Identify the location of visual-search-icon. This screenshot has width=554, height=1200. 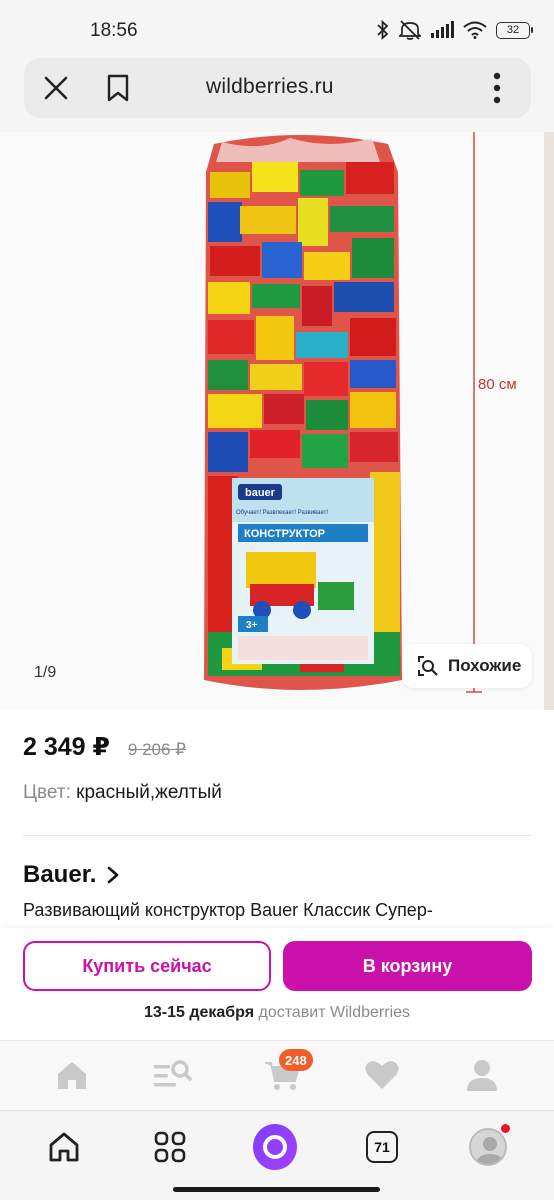
(428, 666).